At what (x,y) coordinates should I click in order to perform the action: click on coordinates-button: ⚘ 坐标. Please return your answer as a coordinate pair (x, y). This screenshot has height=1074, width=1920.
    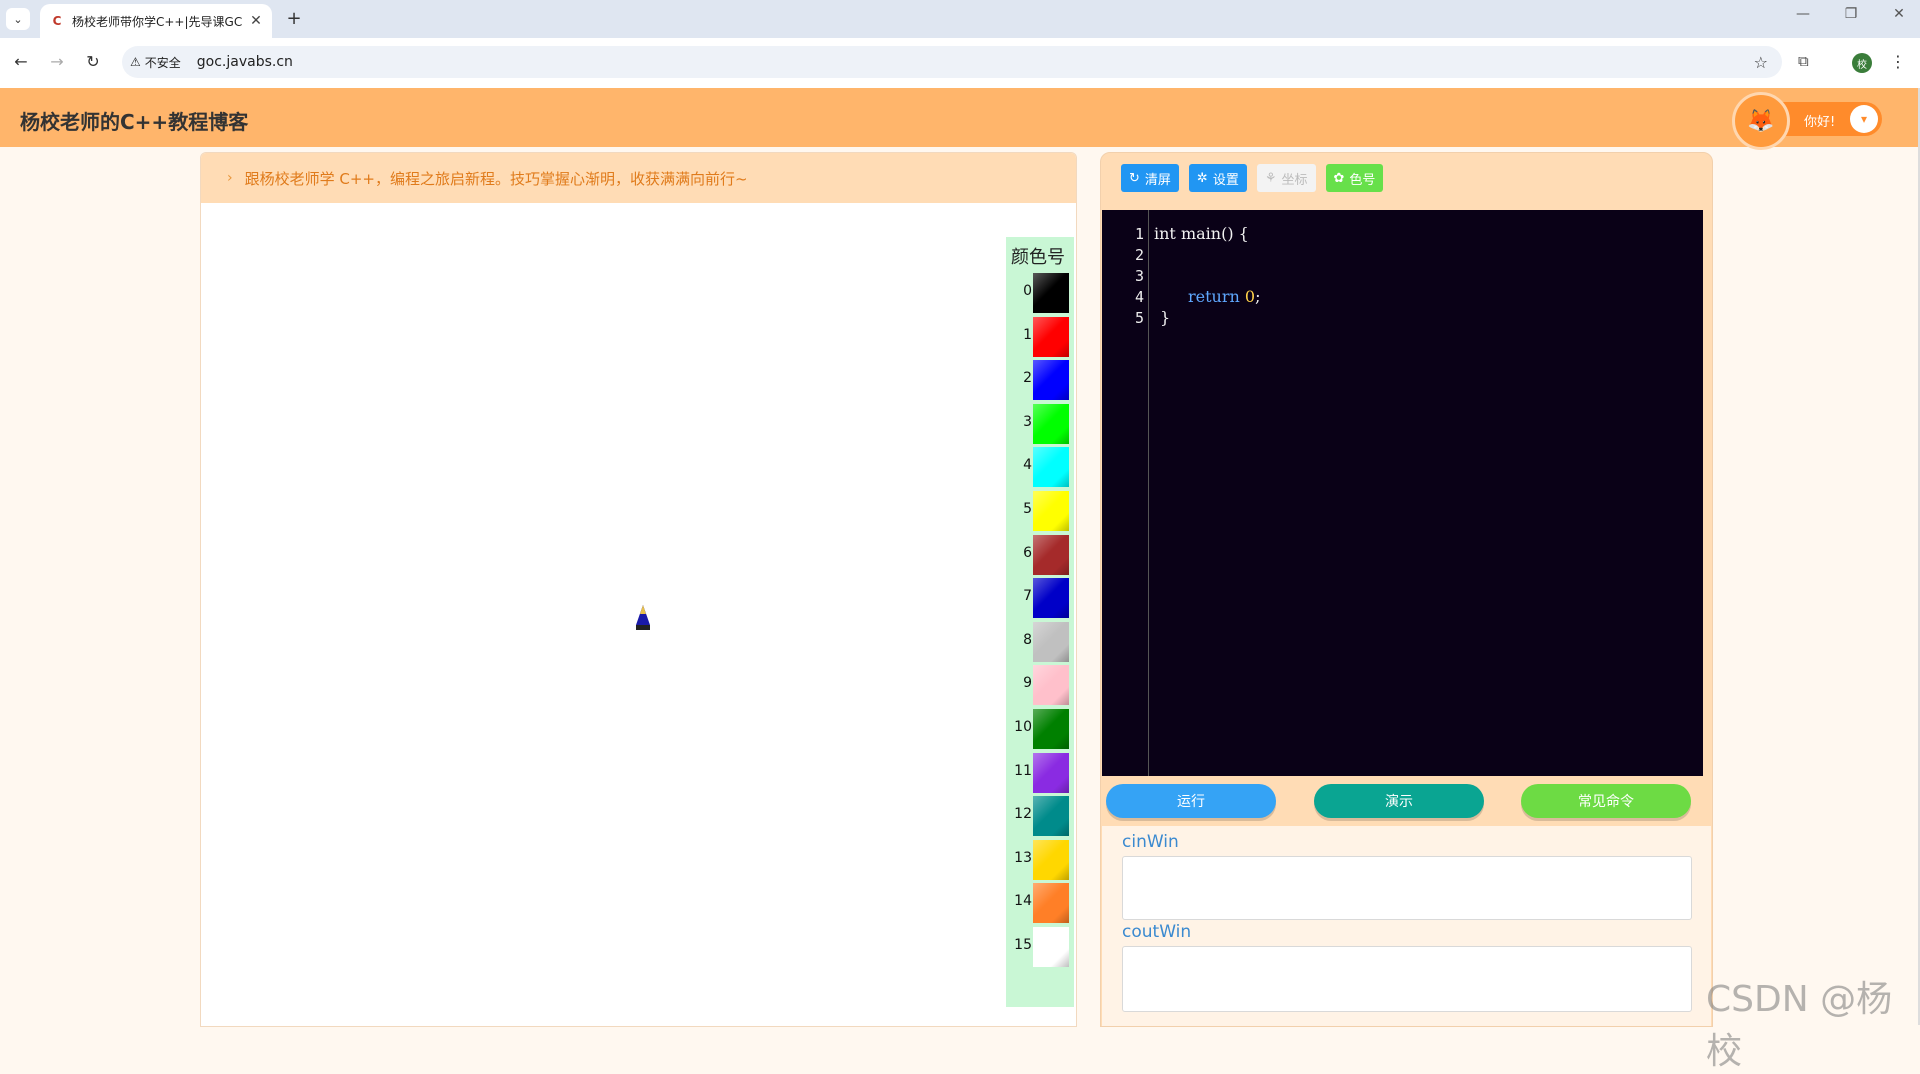
    Looking at the image, I should click on (1286, 178).